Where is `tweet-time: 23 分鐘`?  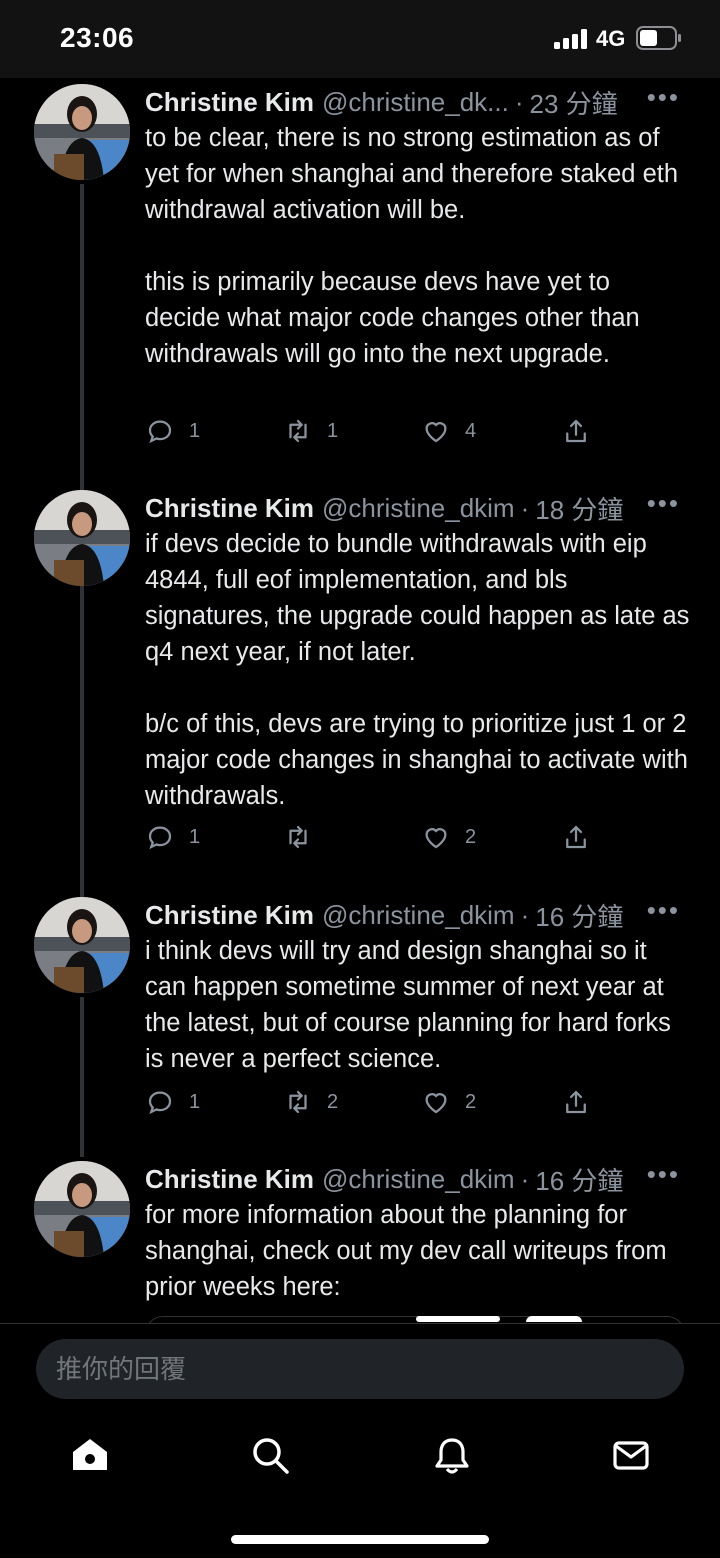
tweet-time: 23 分鐘 is located at coordinates (573, 103).